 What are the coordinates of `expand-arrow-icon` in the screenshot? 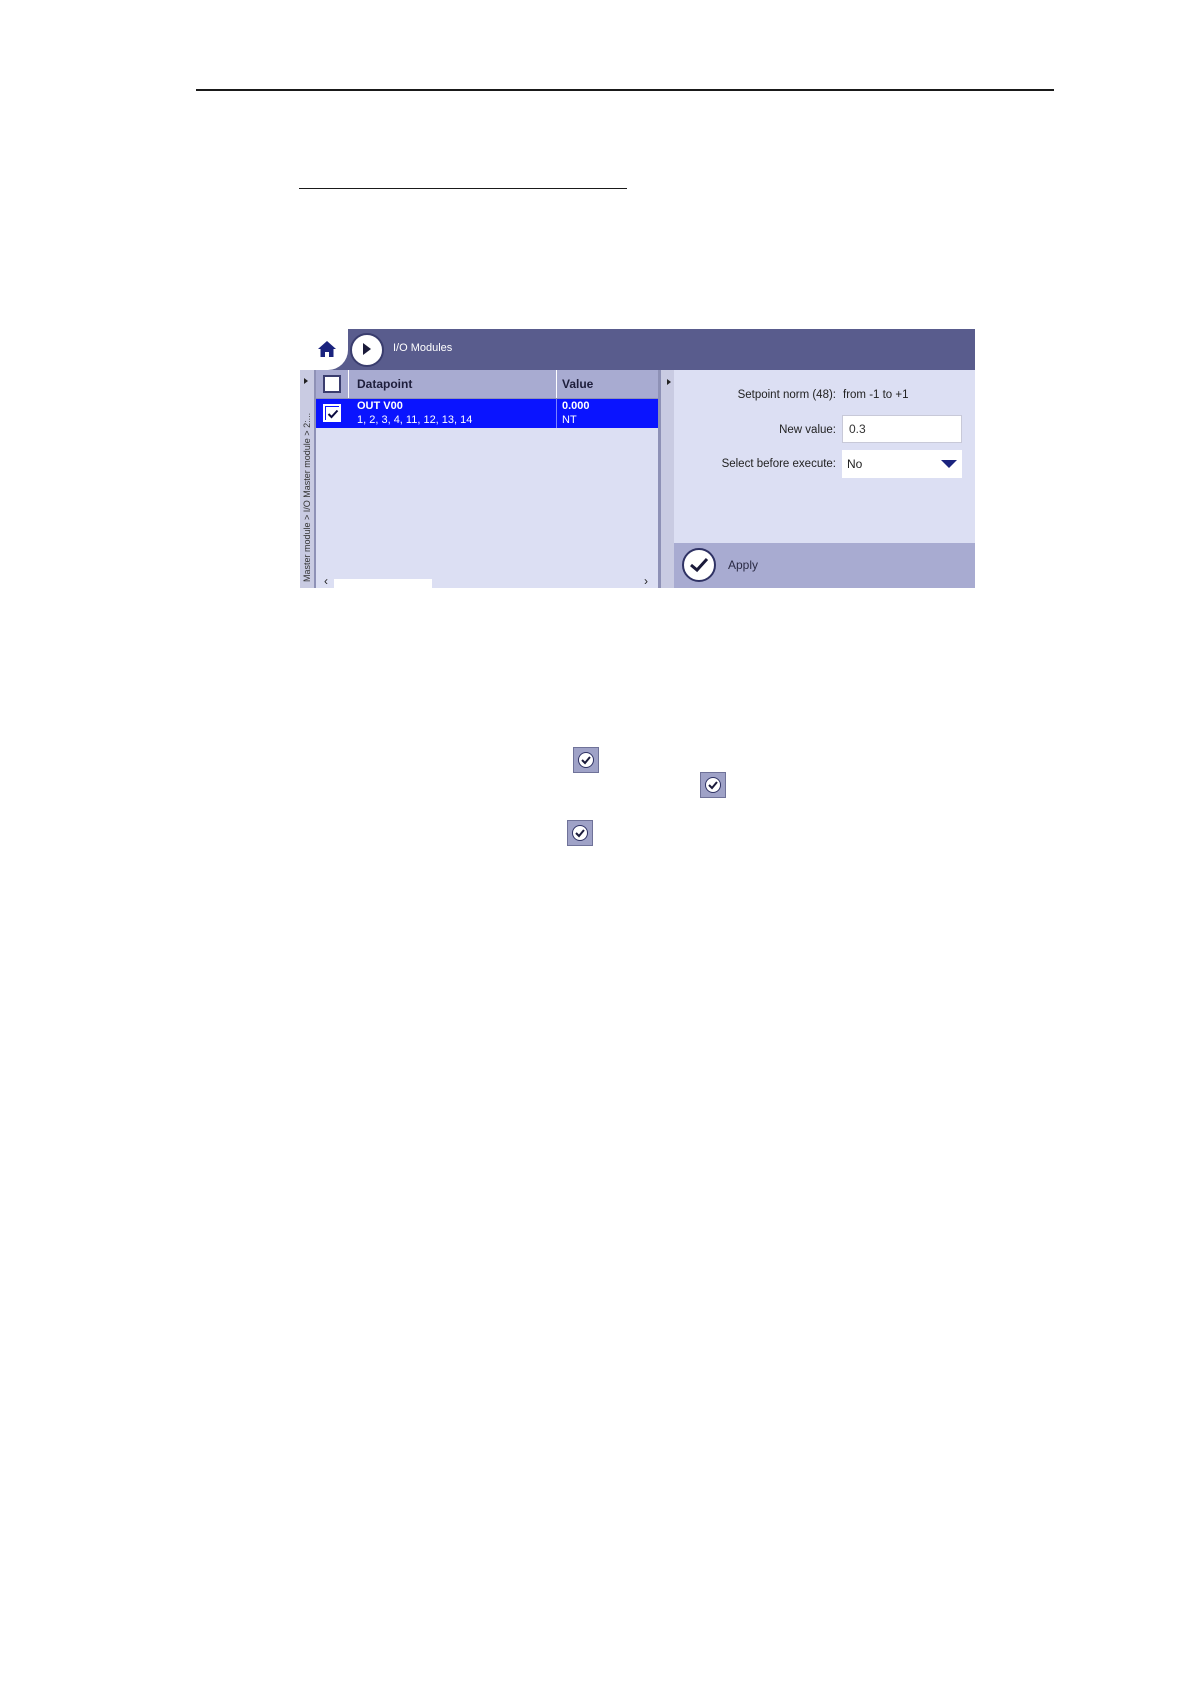 It's located at (669, 382).